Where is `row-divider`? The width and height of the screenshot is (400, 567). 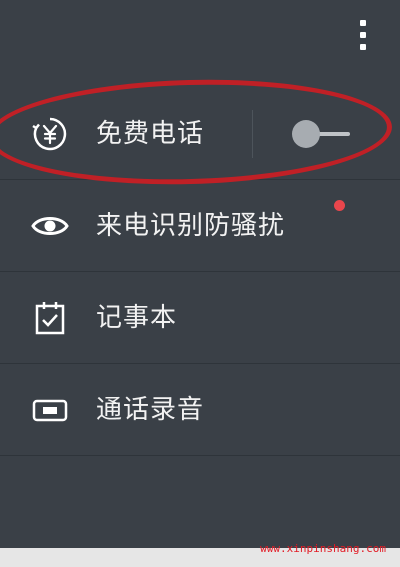 row-divider is located at coordinates (252, 134).